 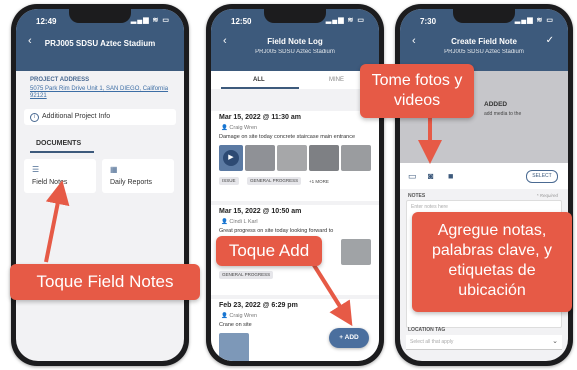 What do you see at coordinates (105, 282) in the screenshot?
I see `callout-field-notes: Toque Field Notes` at bounding box center [105, 282].